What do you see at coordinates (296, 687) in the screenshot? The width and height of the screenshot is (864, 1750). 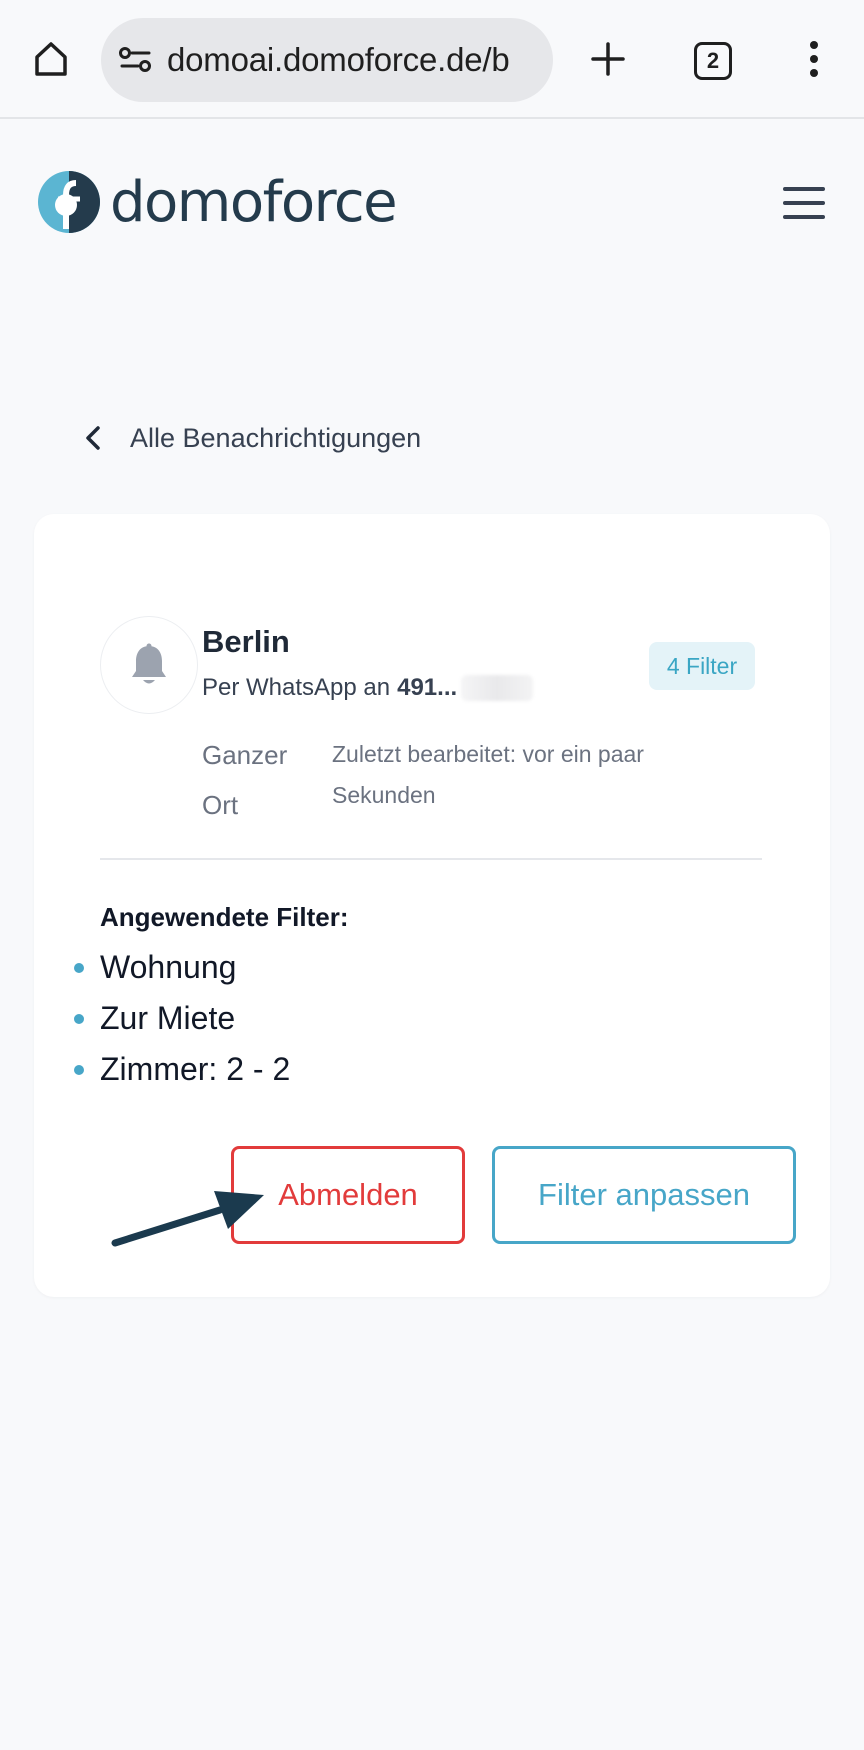 I see `channel-prefix: Per WhatsApp an` at bounding box center [296, 687].